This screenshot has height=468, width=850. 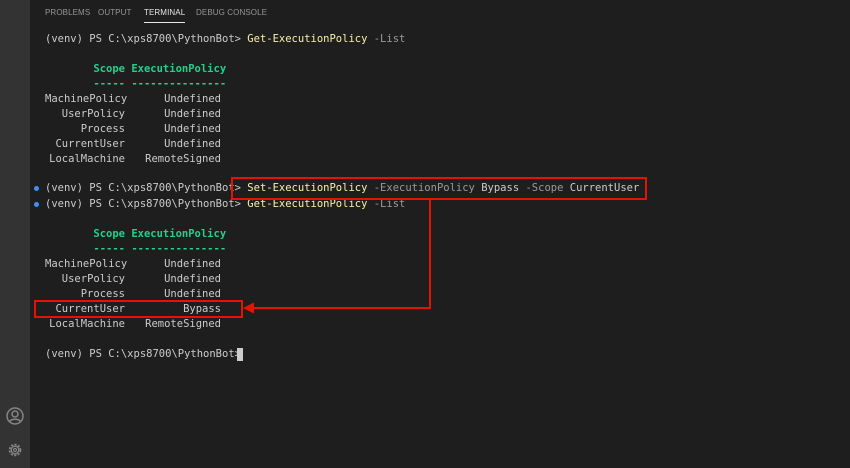 What do you see at coordinates (138, 144) in the screenshot?
I see `table-row: CurrentUser Undefined` at bounding box center [138, 144].